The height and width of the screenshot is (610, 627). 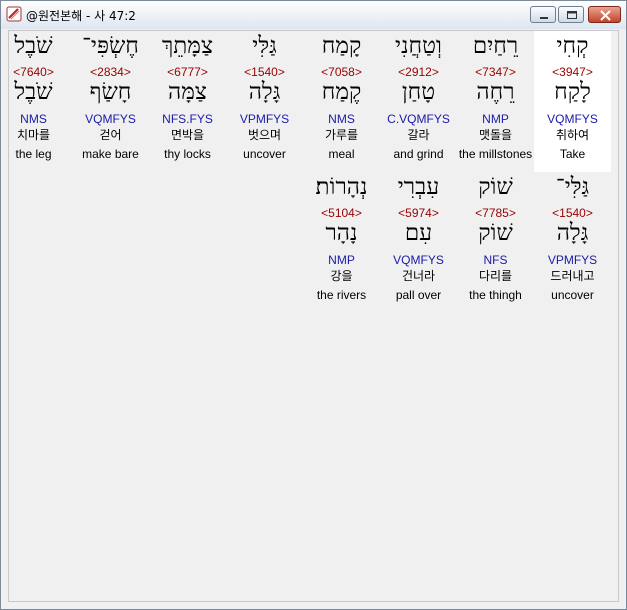 What do you see at coordinates (264, 46) in the screenshot?
I see `hebrew-word: גַּלִּי` at bounding box center [264, 46].